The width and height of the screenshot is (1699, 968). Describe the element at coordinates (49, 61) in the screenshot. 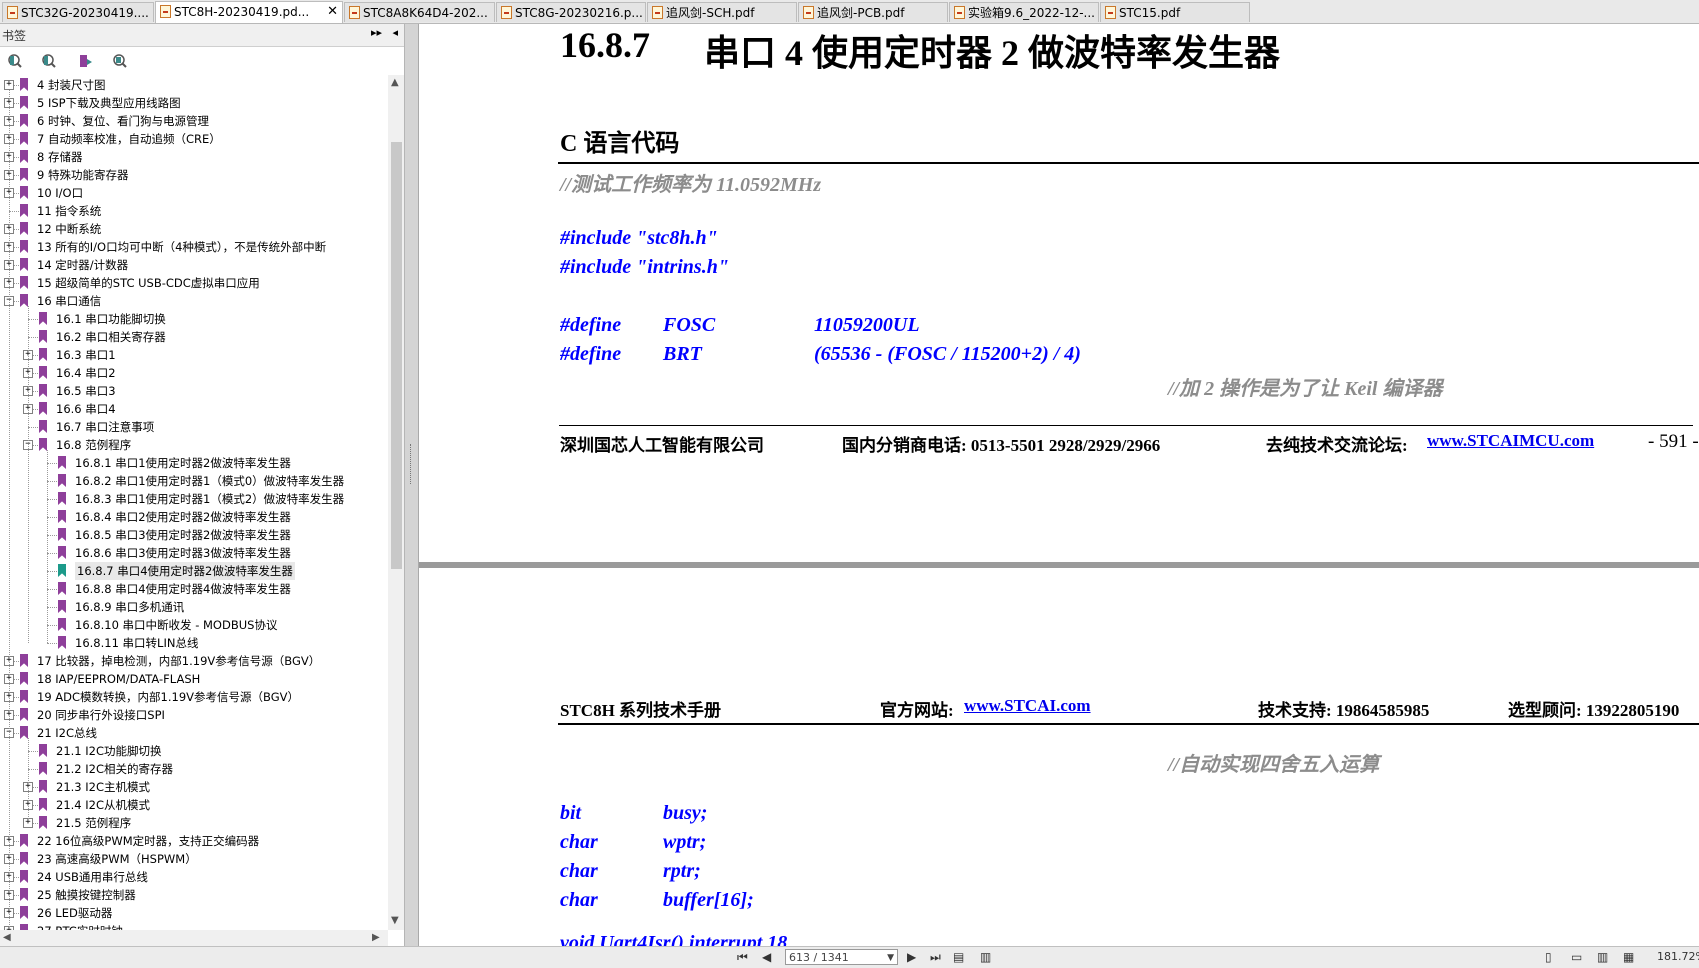

I see `collapse-bookmark-icon` at that location.